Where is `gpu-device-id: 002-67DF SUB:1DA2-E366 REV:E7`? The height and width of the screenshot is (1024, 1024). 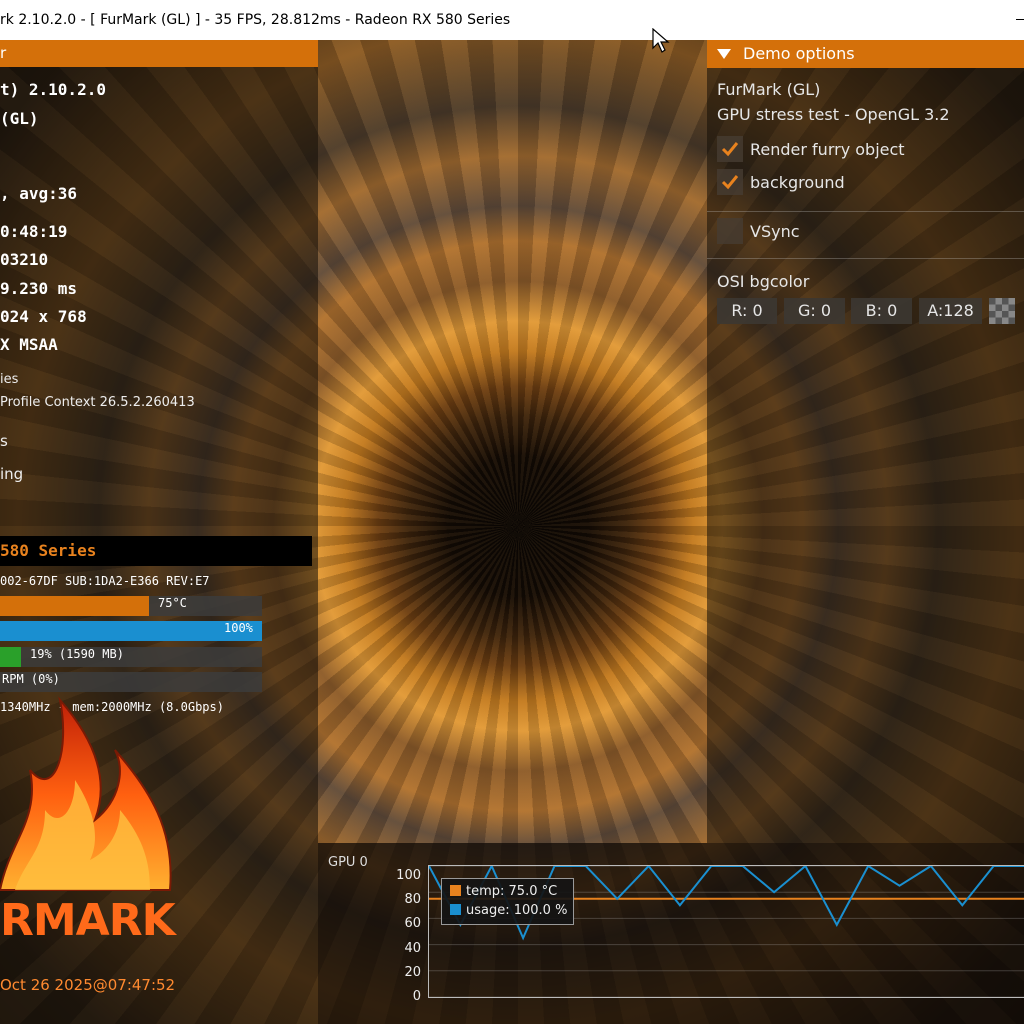
gpu-device-id: 002-67DF SUB:1DA2-E366 REV:E7 is located at coordinates (105, 581).